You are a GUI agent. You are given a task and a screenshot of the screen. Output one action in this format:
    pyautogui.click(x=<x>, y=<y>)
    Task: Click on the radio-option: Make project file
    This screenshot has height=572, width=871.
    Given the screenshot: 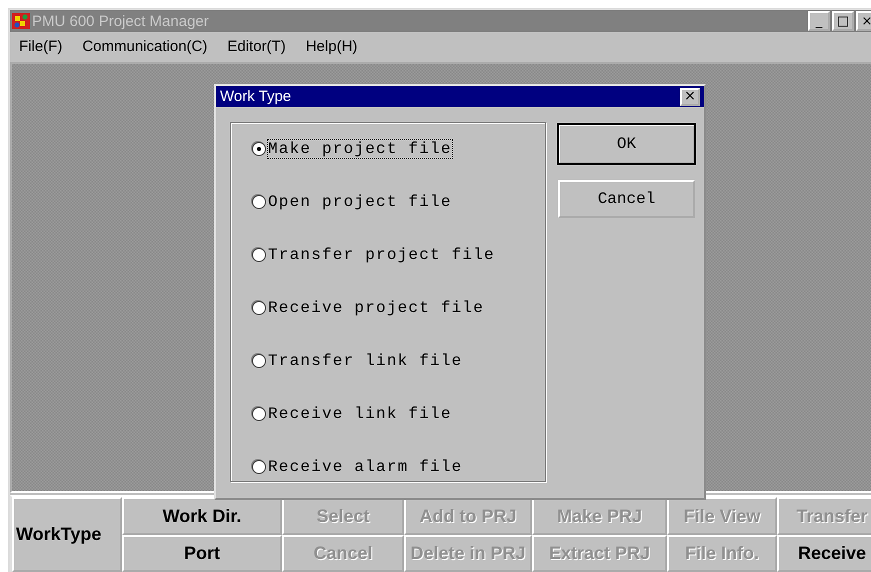 What is the action you would take?
    pyautogui.click(x=398, y=149)
    